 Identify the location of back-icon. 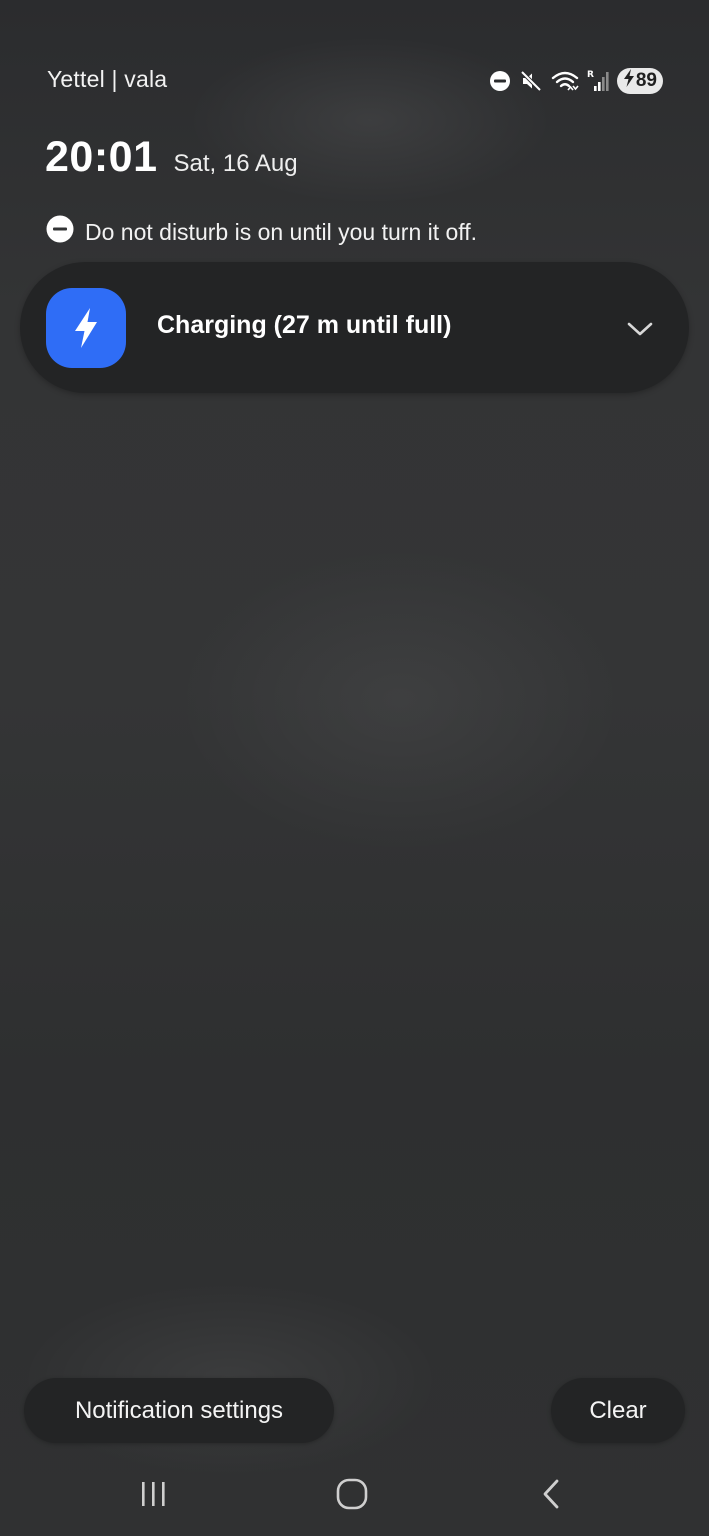
(551, 1496).